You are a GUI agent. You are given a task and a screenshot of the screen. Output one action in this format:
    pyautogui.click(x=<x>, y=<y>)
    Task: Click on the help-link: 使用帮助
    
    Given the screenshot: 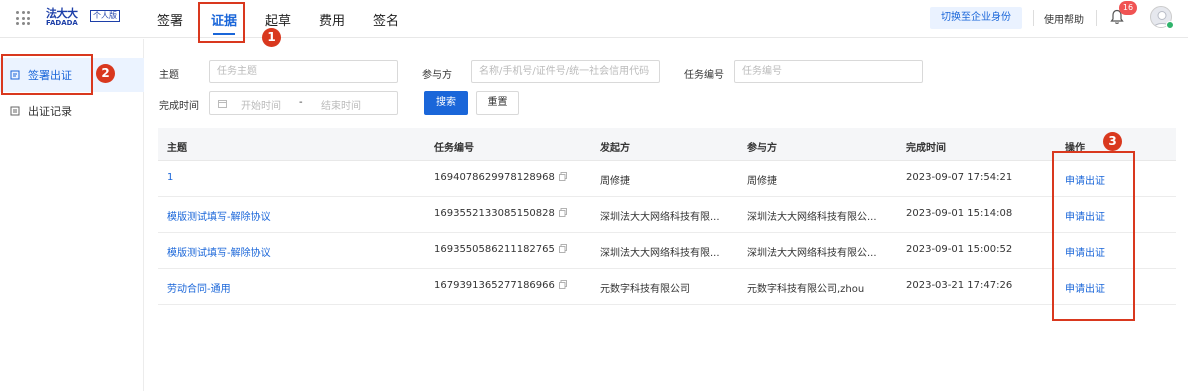 What is the action you would take?
    pyautogui.click(x=1064, y=18)
    